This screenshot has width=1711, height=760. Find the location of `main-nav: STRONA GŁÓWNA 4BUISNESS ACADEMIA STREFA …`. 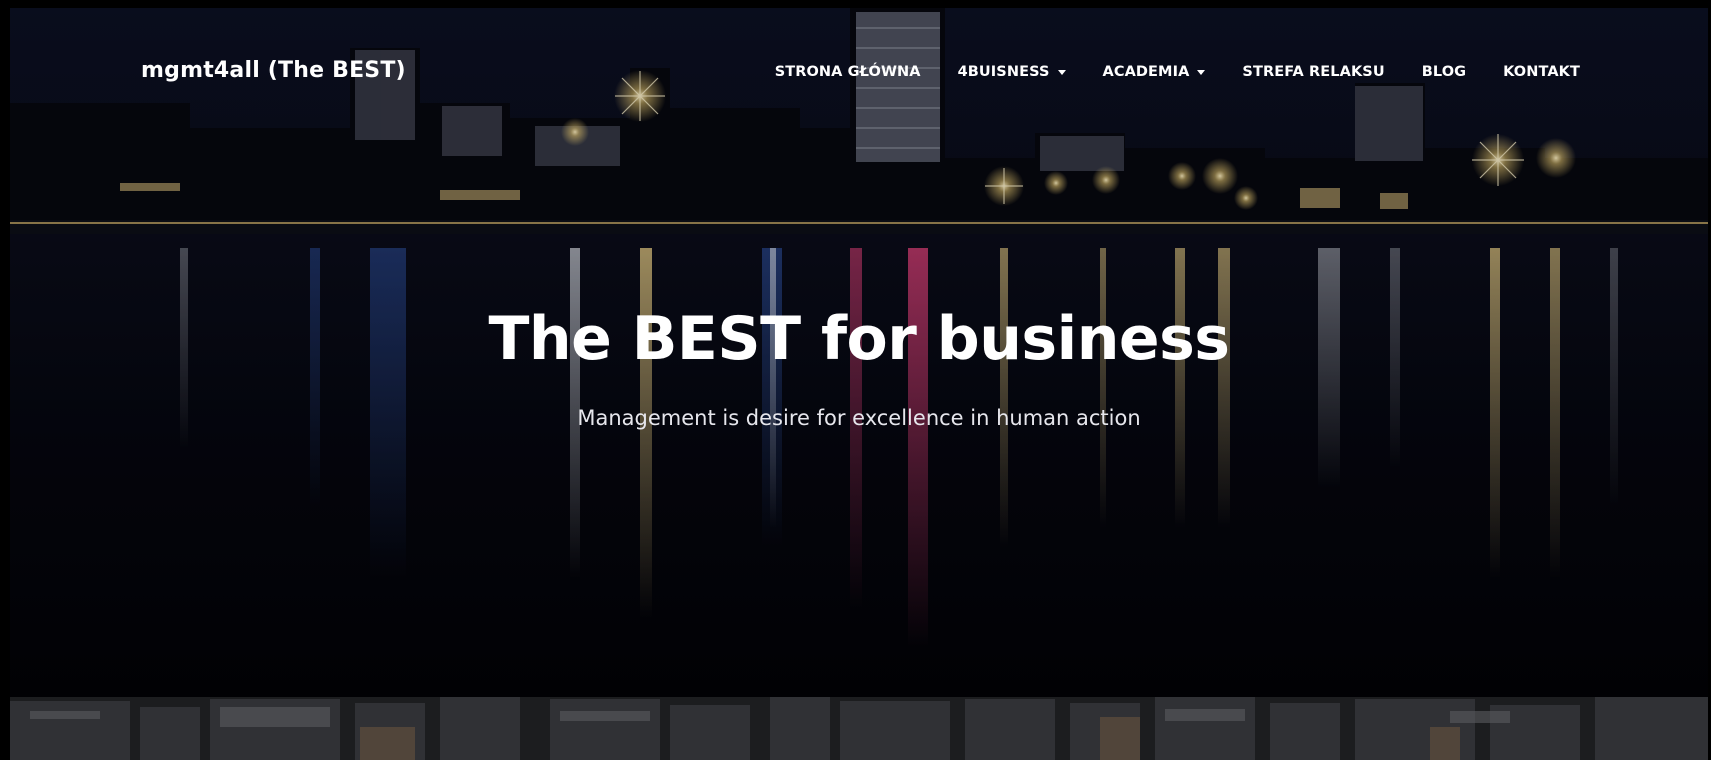

main-nav: STRONA GŁÓWNA 4BUISNESS ACADEMIA STREFA … is located at coordinates (1159, 72).